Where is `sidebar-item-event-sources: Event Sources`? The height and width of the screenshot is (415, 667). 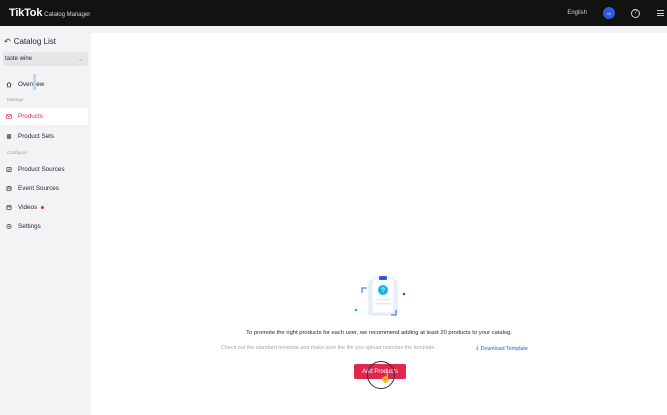
sidebar-item-event-sources: Event Sources is located at coordinates (44, 188).